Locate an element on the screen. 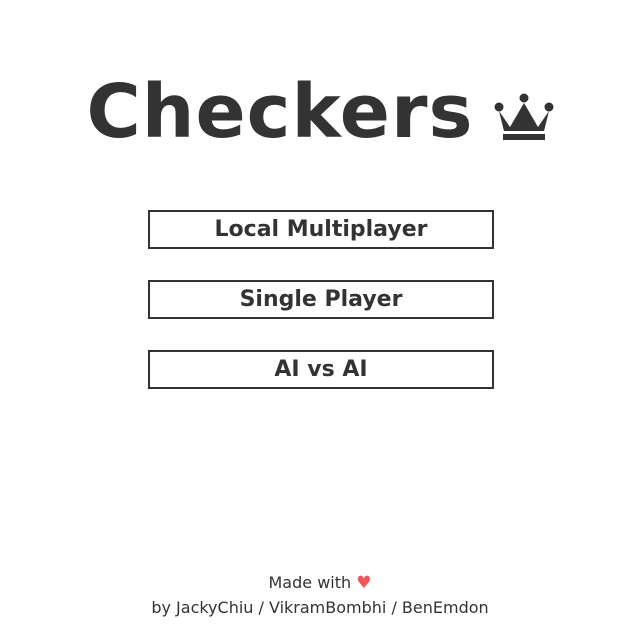 Image resolution: width=640 pixels, height=640 pixels. local-multiplayer-button: Local Multiplayer is located at coordinates (321, 229).